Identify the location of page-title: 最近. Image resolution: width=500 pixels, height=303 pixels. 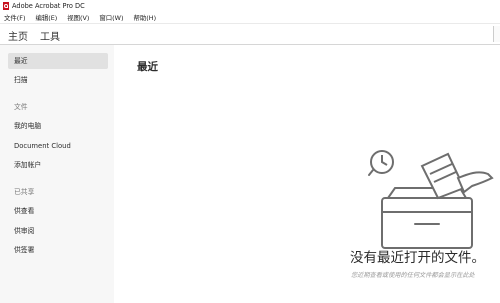
(147, 67).